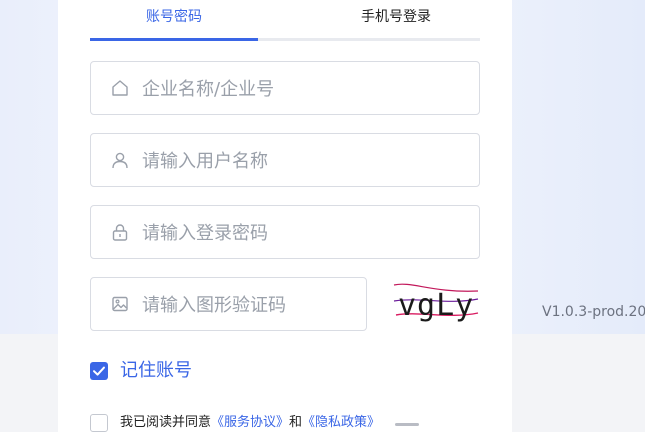 The width and height of the screenshot is (645, 432). Describe the element at coordinates (302, 233) in the screenshot. I see `password-input` at that location.